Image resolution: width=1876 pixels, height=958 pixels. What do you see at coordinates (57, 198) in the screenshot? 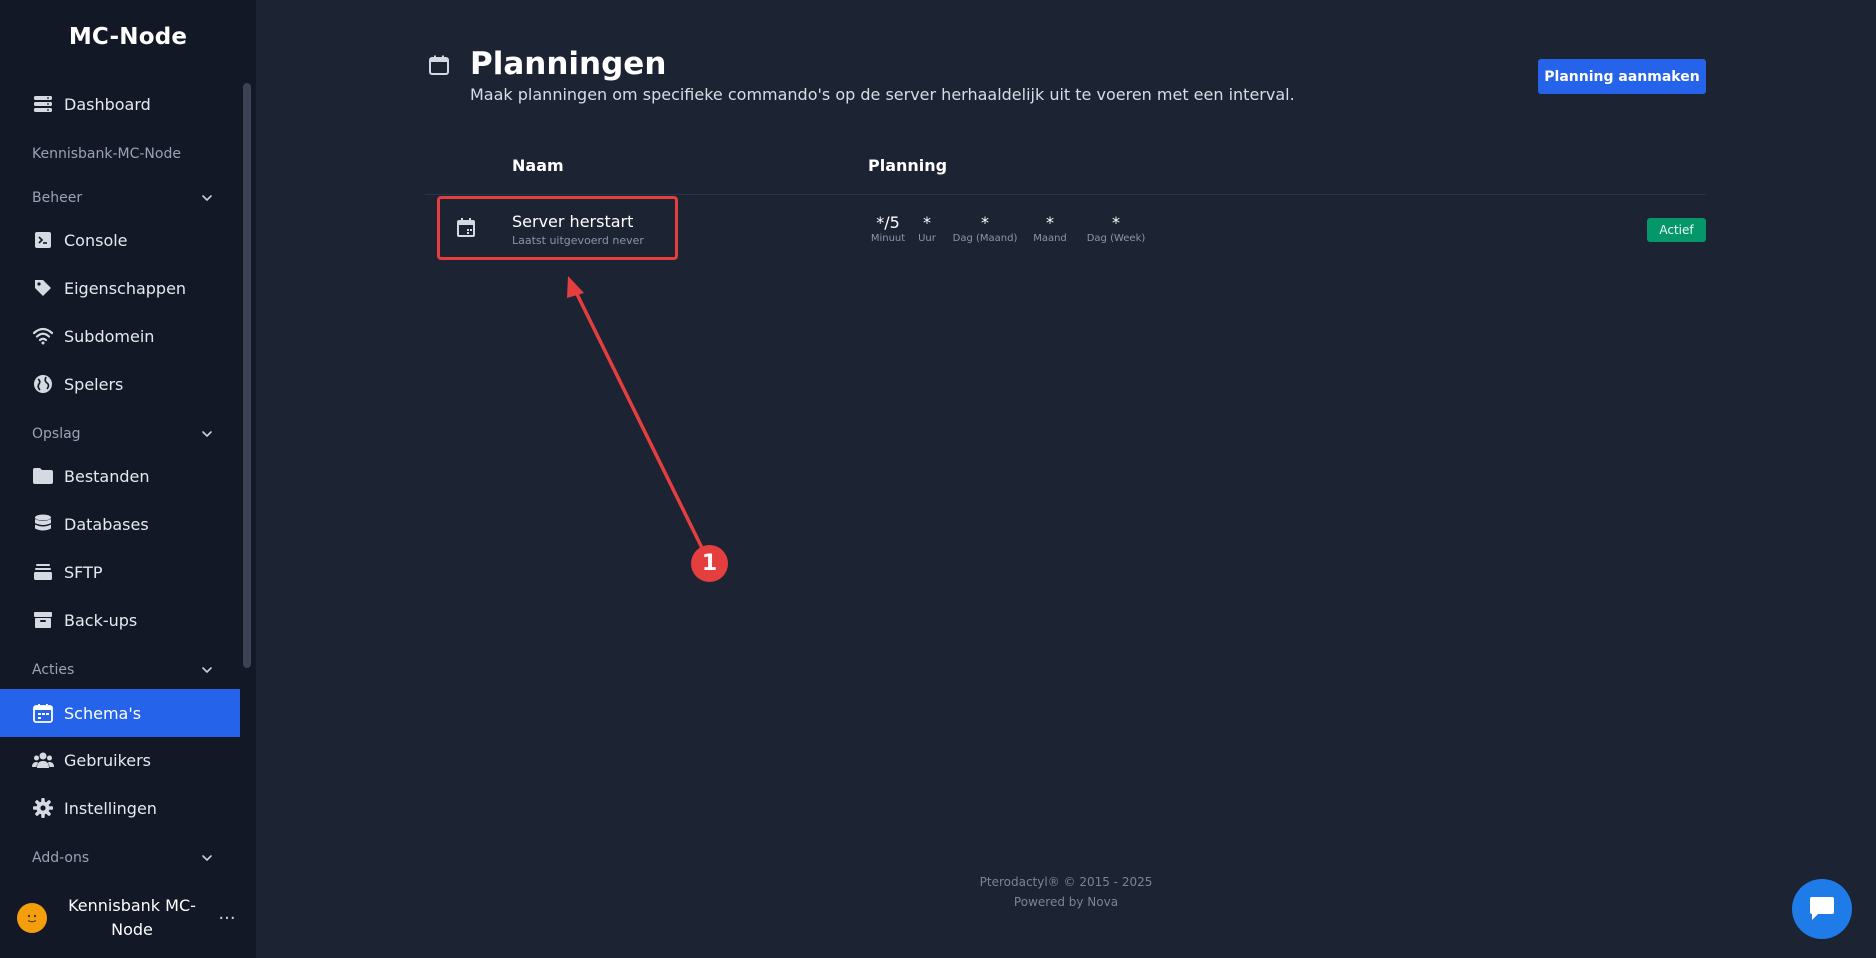
I see `section-beheer-label: Beheer` at bounding box center [57, 198].